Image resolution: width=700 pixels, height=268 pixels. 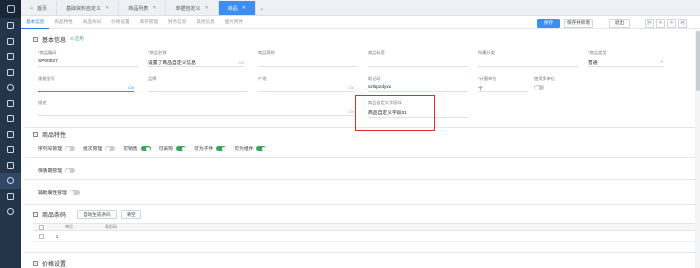 What do you see at coordinates (418, 58) in the screenshot?
I see `field-tag: 商品标签` at bounding box center [418, 58].